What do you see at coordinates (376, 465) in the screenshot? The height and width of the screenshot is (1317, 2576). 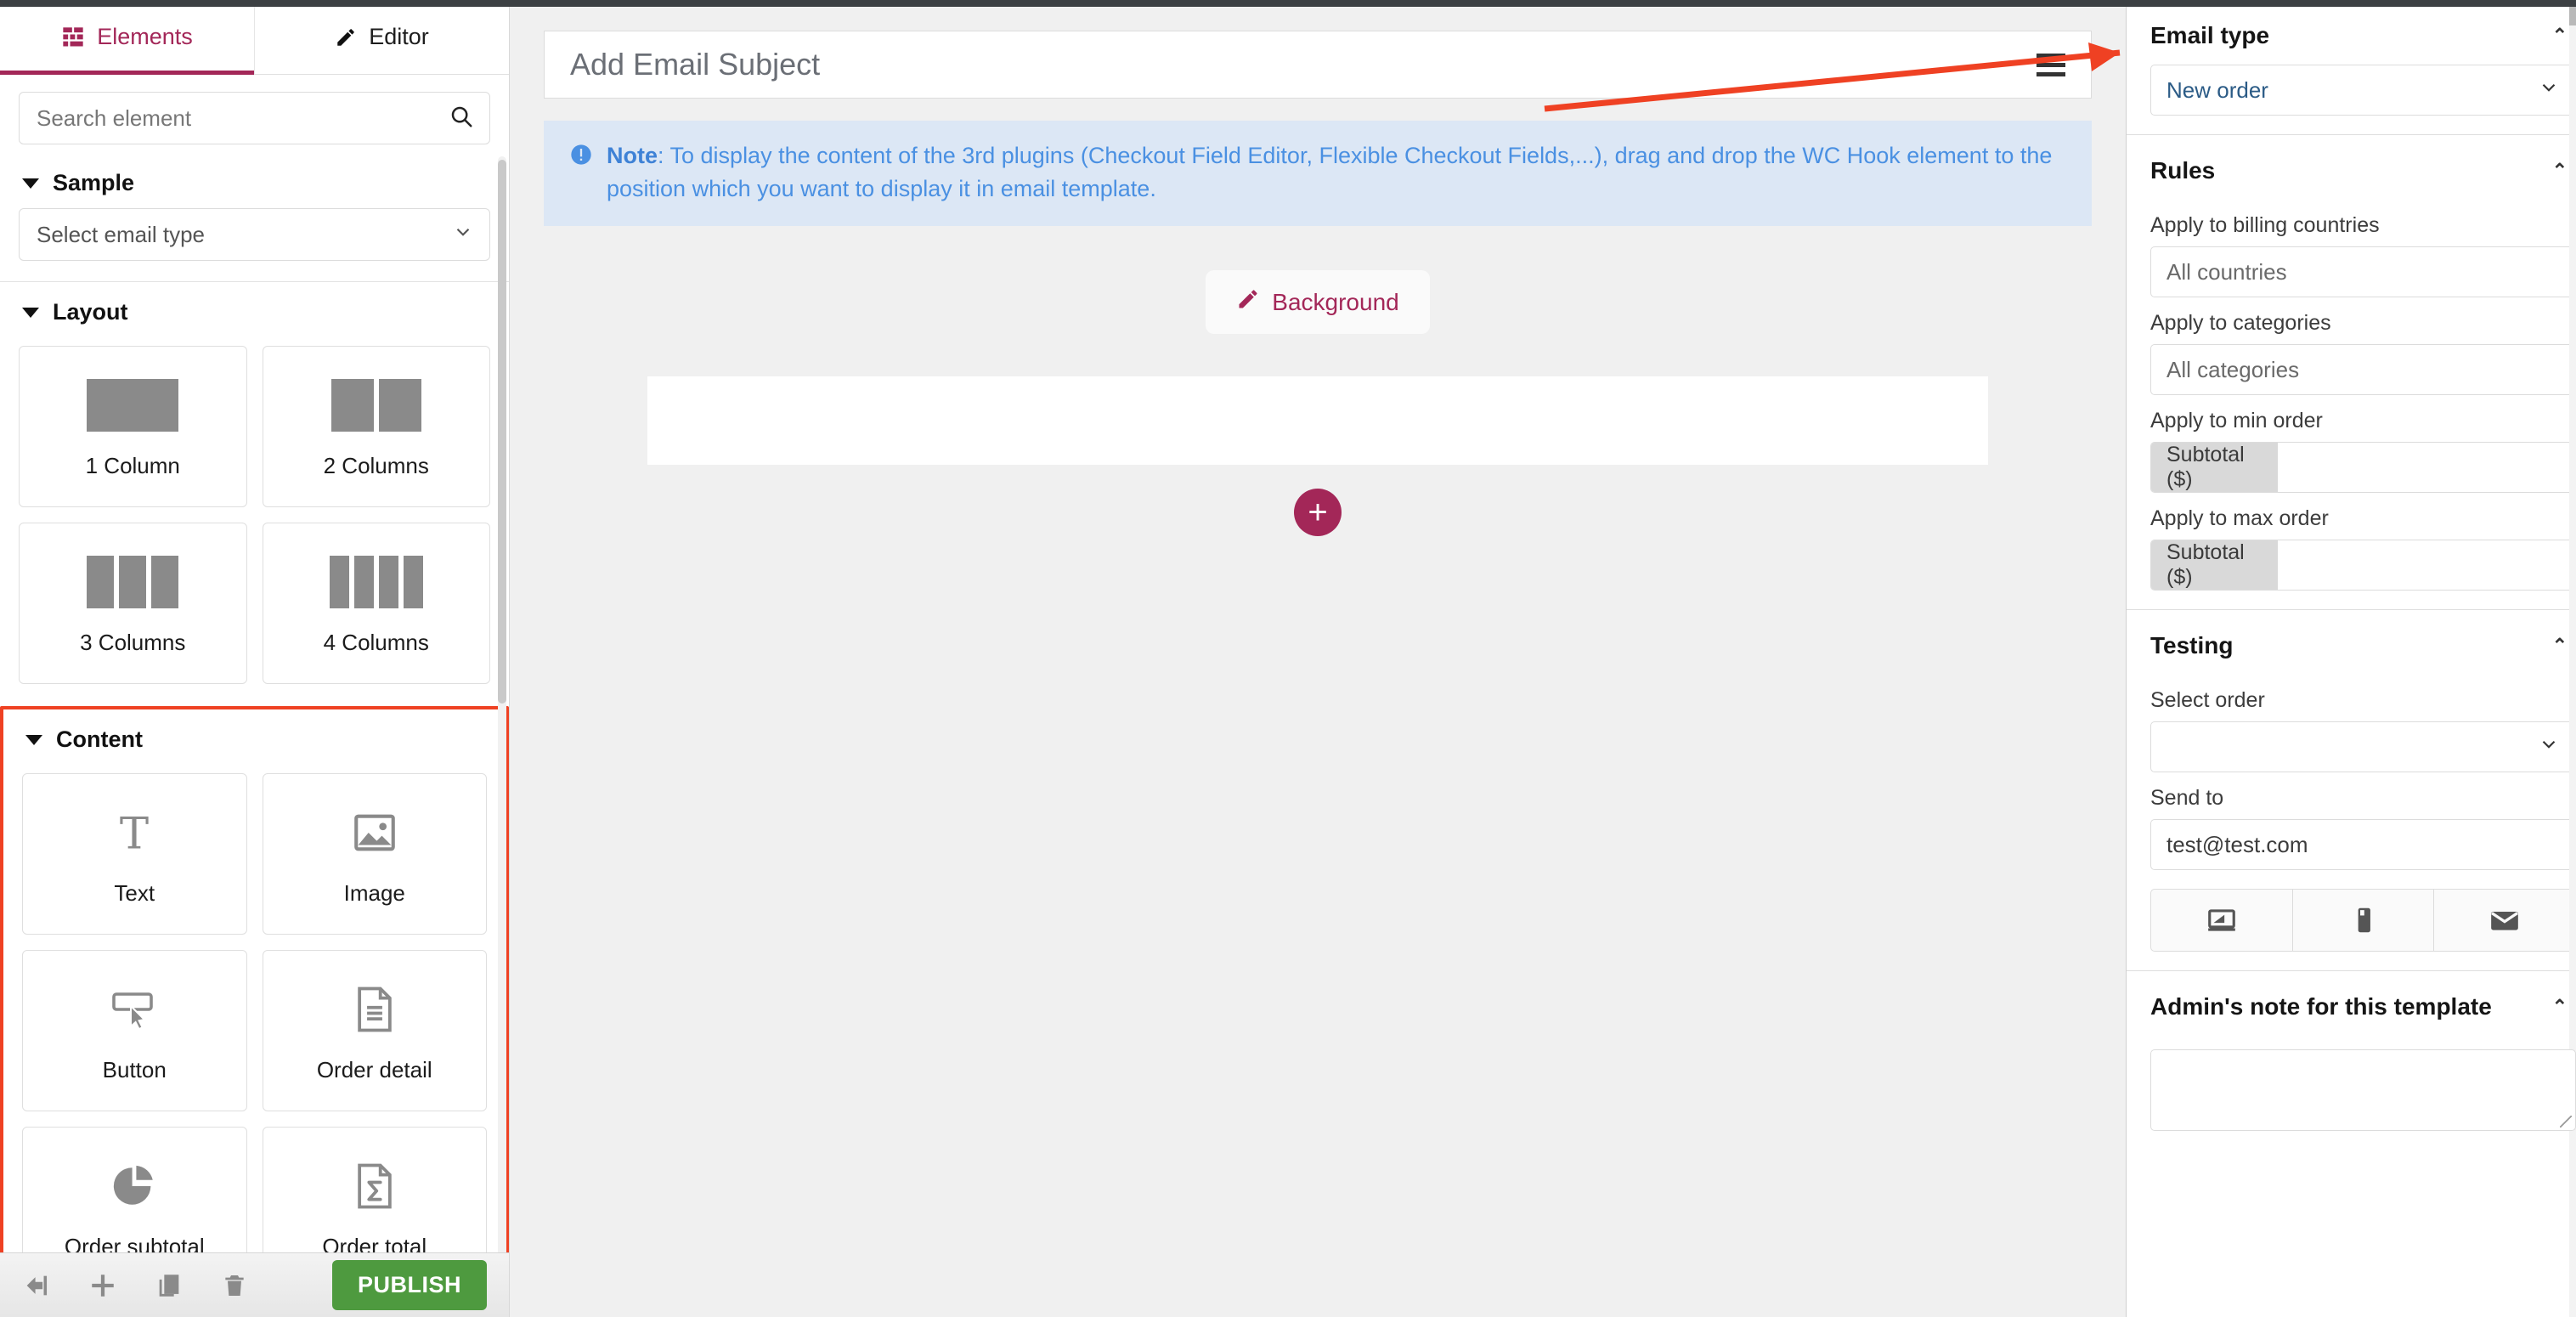 I see `layout-card-label: 2 Columns` at bounding box center [376, 465].